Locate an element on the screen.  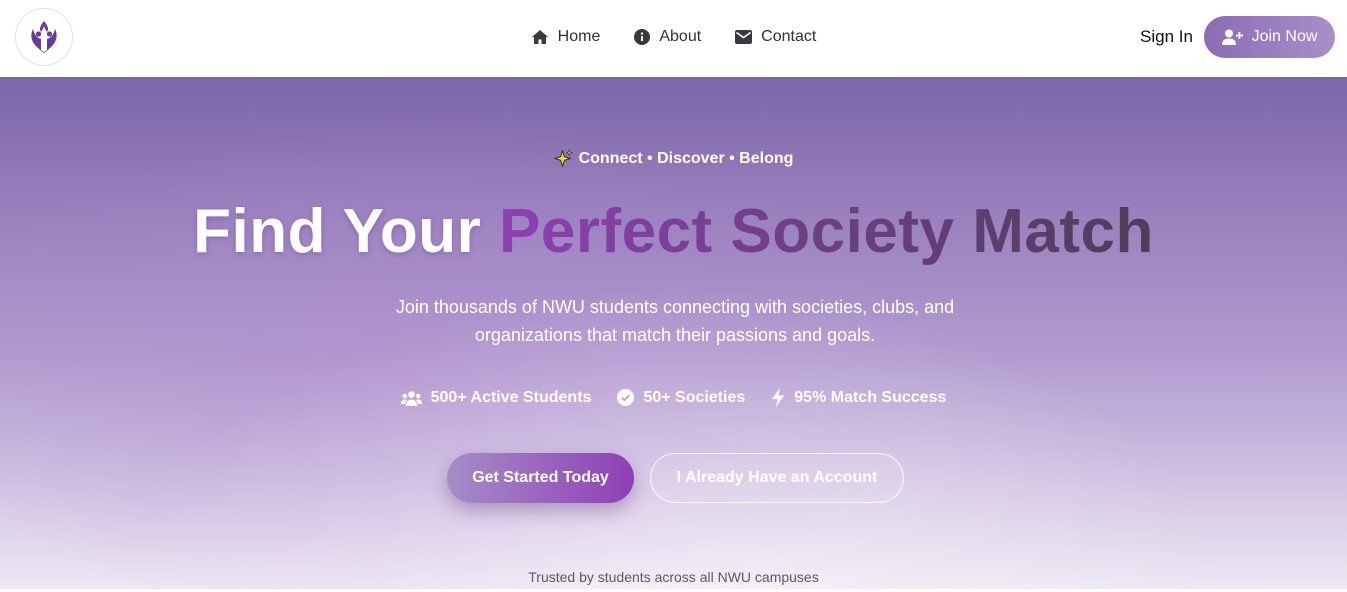
stat-match: 95% Match Success is located at coordinates (858, 397).